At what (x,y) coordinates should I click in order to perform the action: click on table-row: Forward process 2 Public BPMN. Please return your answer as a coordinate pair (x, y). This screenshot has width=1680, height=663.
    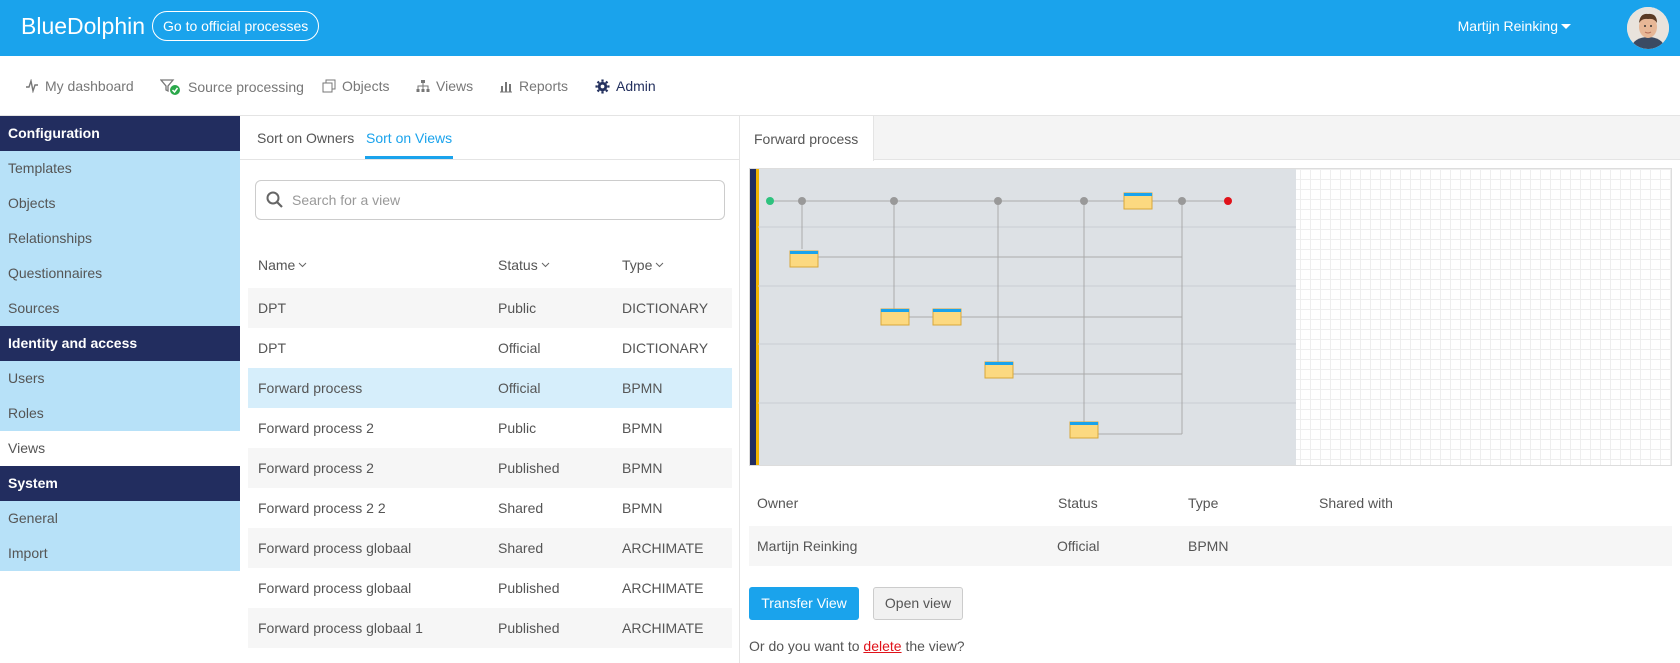
    Looking at the image, I should click on (490, 428).